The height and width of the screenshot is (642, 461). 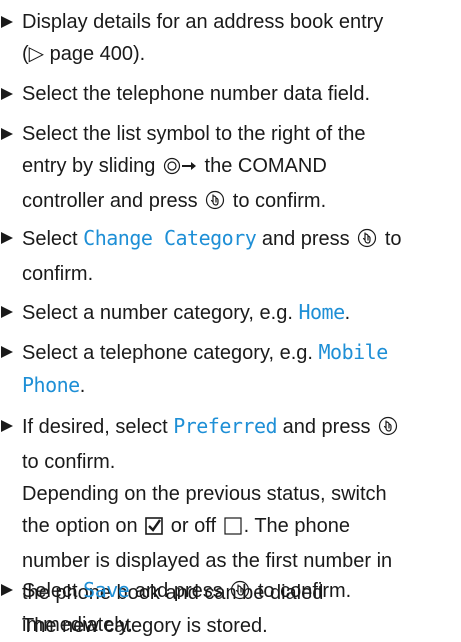 What do you see at coordinates (58, 274) in the screenshot?
I see `step-text-line: confirm.` at bounding box center [58, 274].